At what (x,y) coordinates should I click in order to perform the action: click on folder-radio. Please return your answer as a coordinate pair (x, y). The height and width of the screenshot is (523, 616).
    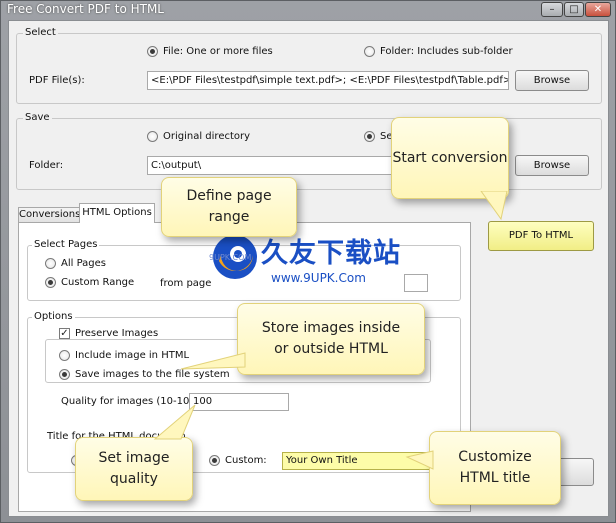
    Looking at the image, I should click on (369, 51).